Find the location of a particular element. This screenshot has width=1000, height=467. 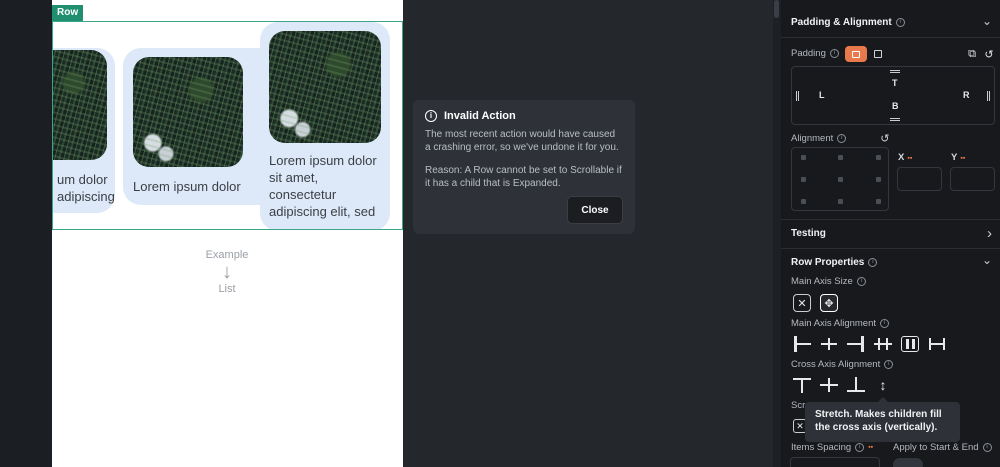

padding-uniform-button is located at coordinates (856, 54).